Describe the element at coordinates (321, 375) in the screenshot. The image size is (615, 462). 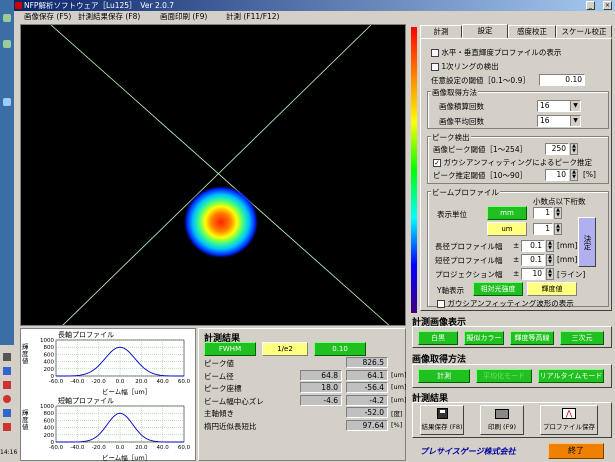
I see `measure-value-1: 64.8` at that location.